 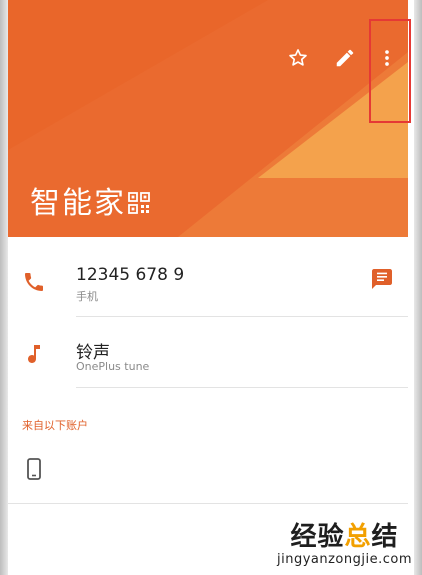 I want to click on music-note-icon, so click(x=34, y=354).